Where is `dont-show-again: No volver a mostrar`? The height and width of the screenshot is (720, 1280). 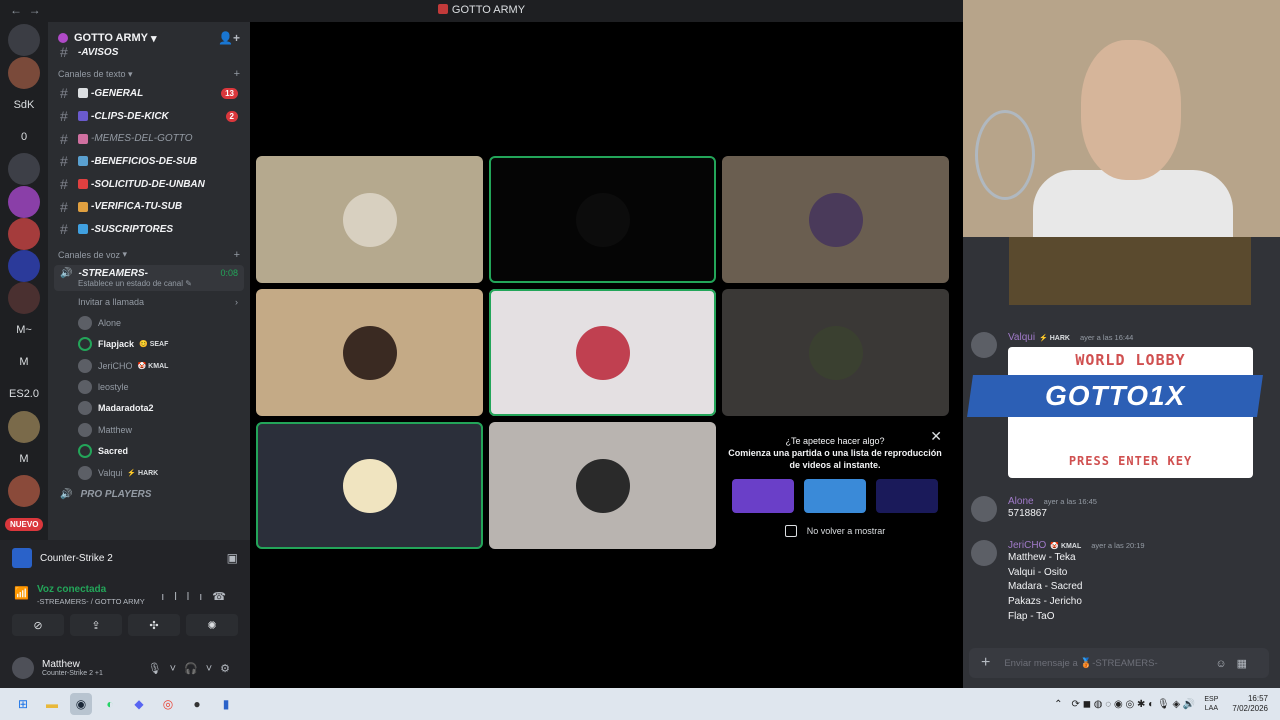
dont-show-again: No volver a mostrar is located at coordinates (835, 531).